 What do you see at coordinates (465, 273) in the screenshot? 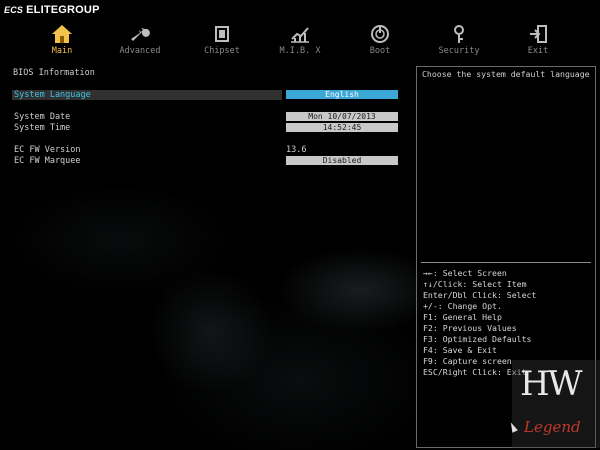
I see `key-select-screen: →←: Select Screen` at bounding box center [465, 273].